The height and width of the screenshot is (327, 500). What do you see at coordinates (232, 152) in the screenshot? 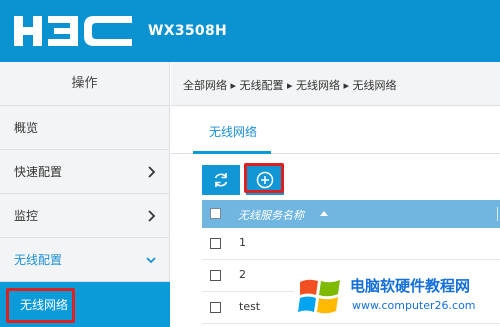
I see `tab-active-indicator` at bounding box center [232, 152].